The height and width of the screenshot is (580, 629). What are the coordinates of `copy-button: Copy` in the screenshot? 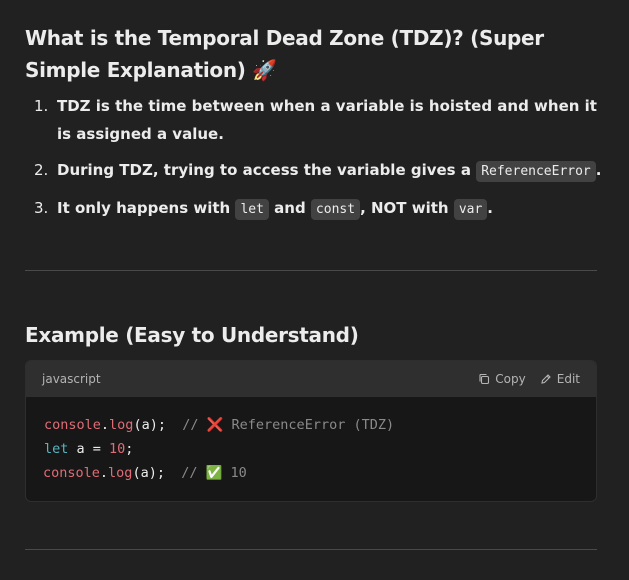 It's located at (502, 379).